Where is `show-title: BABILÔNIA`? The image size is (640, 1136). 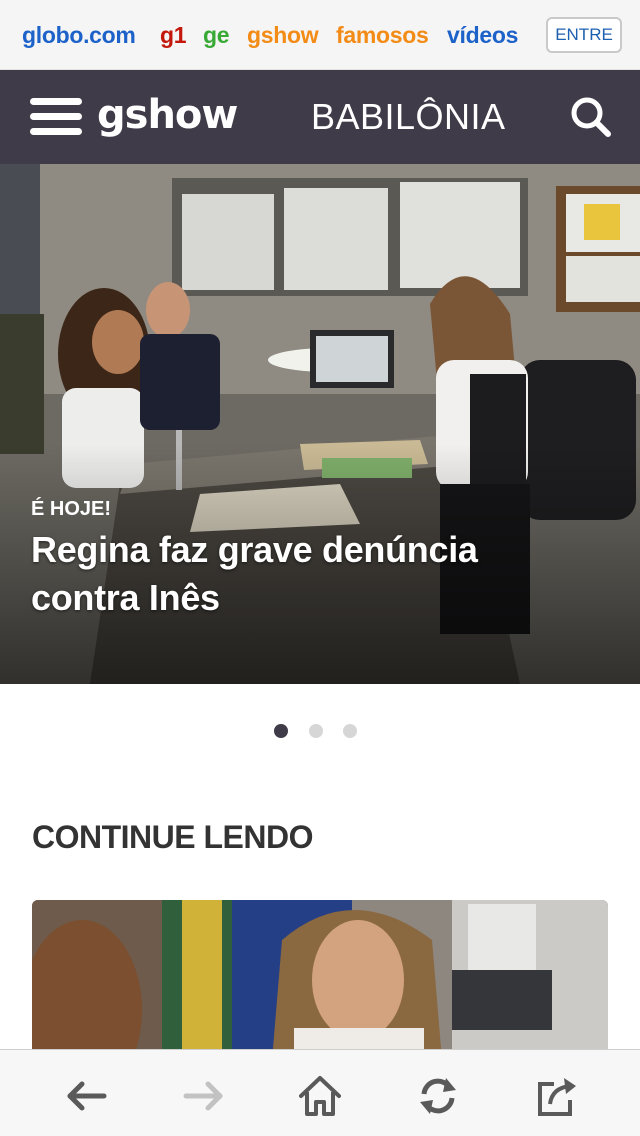 show-title: BABILÔNIA is located at coordinates (408, 117).